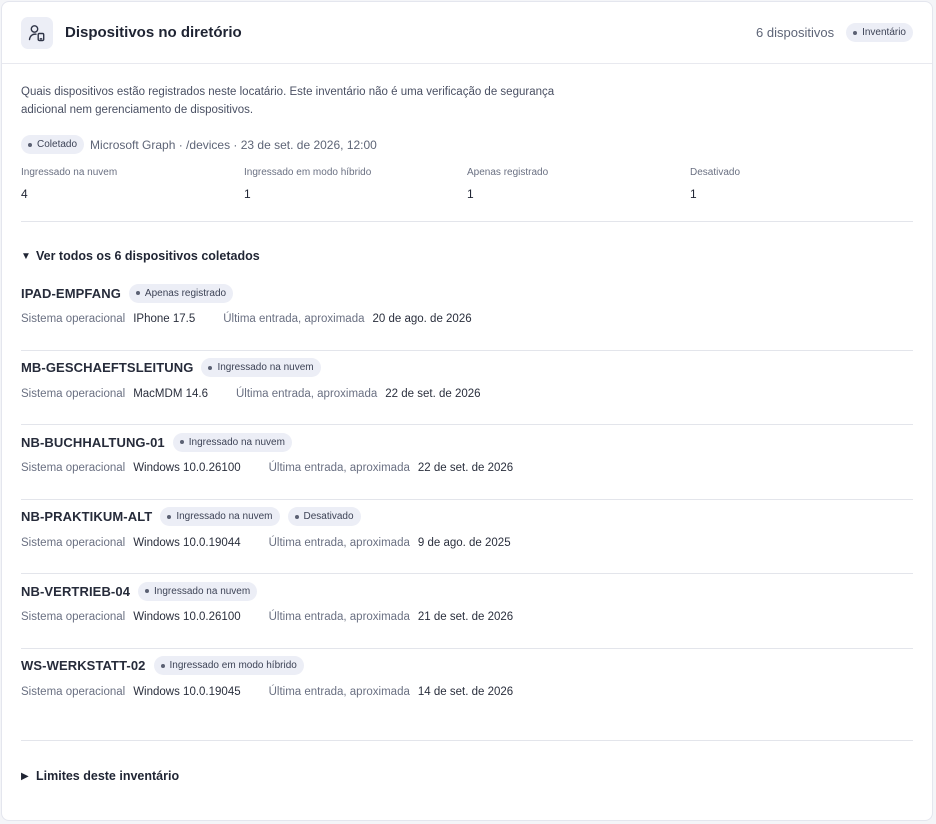 The image size is (936, 824). What do you see at coordinates (879, 32) in the screenshot?
I see `inventory-badge: Inventário` at bounding box center [879, 32].